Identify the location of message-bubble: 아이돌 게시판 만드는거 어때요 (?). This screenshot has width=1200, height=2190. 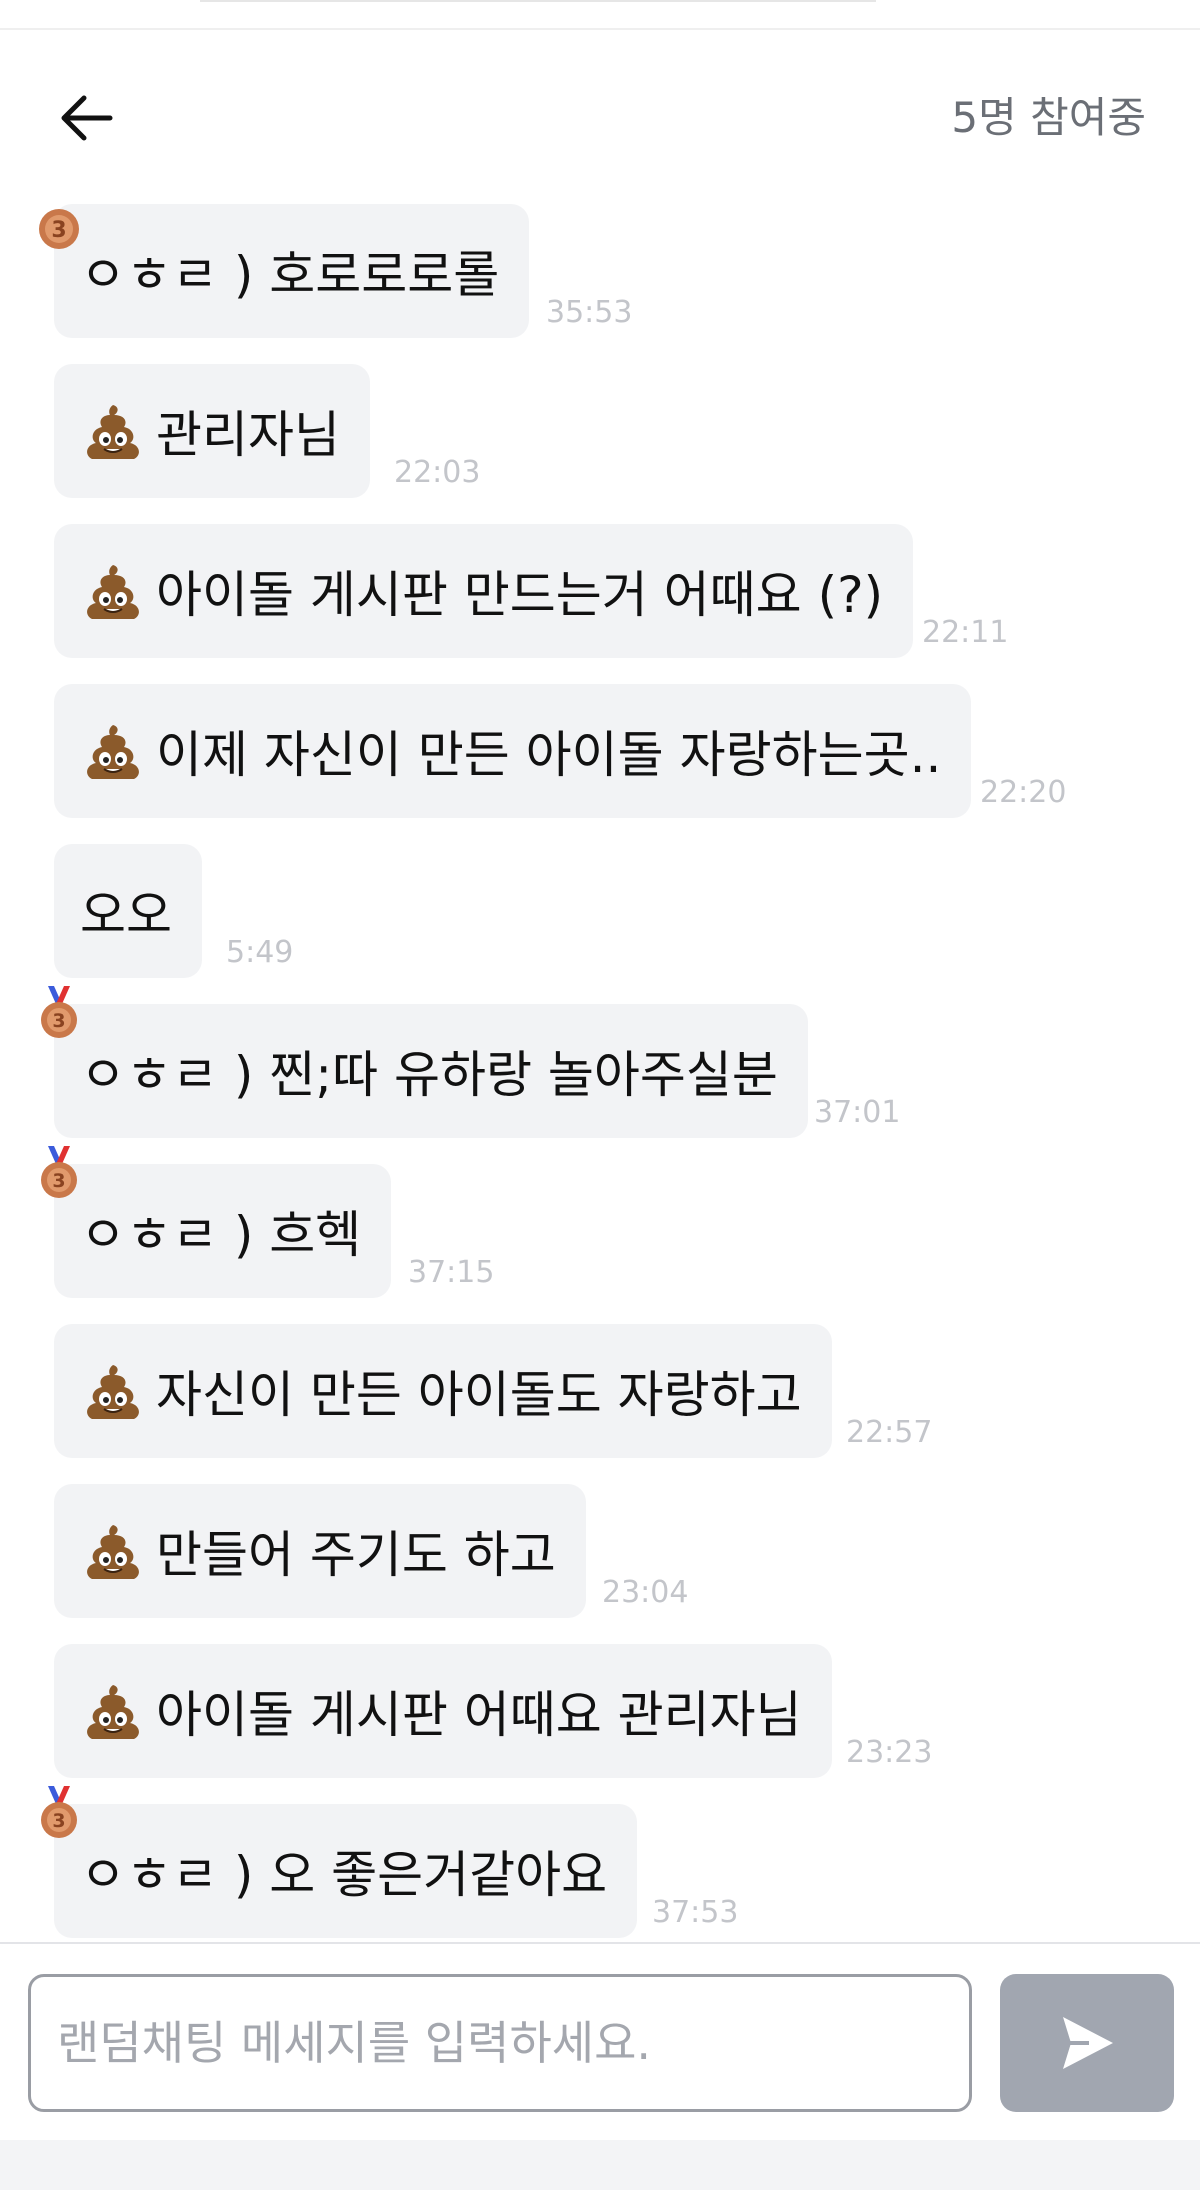
(484, 591).